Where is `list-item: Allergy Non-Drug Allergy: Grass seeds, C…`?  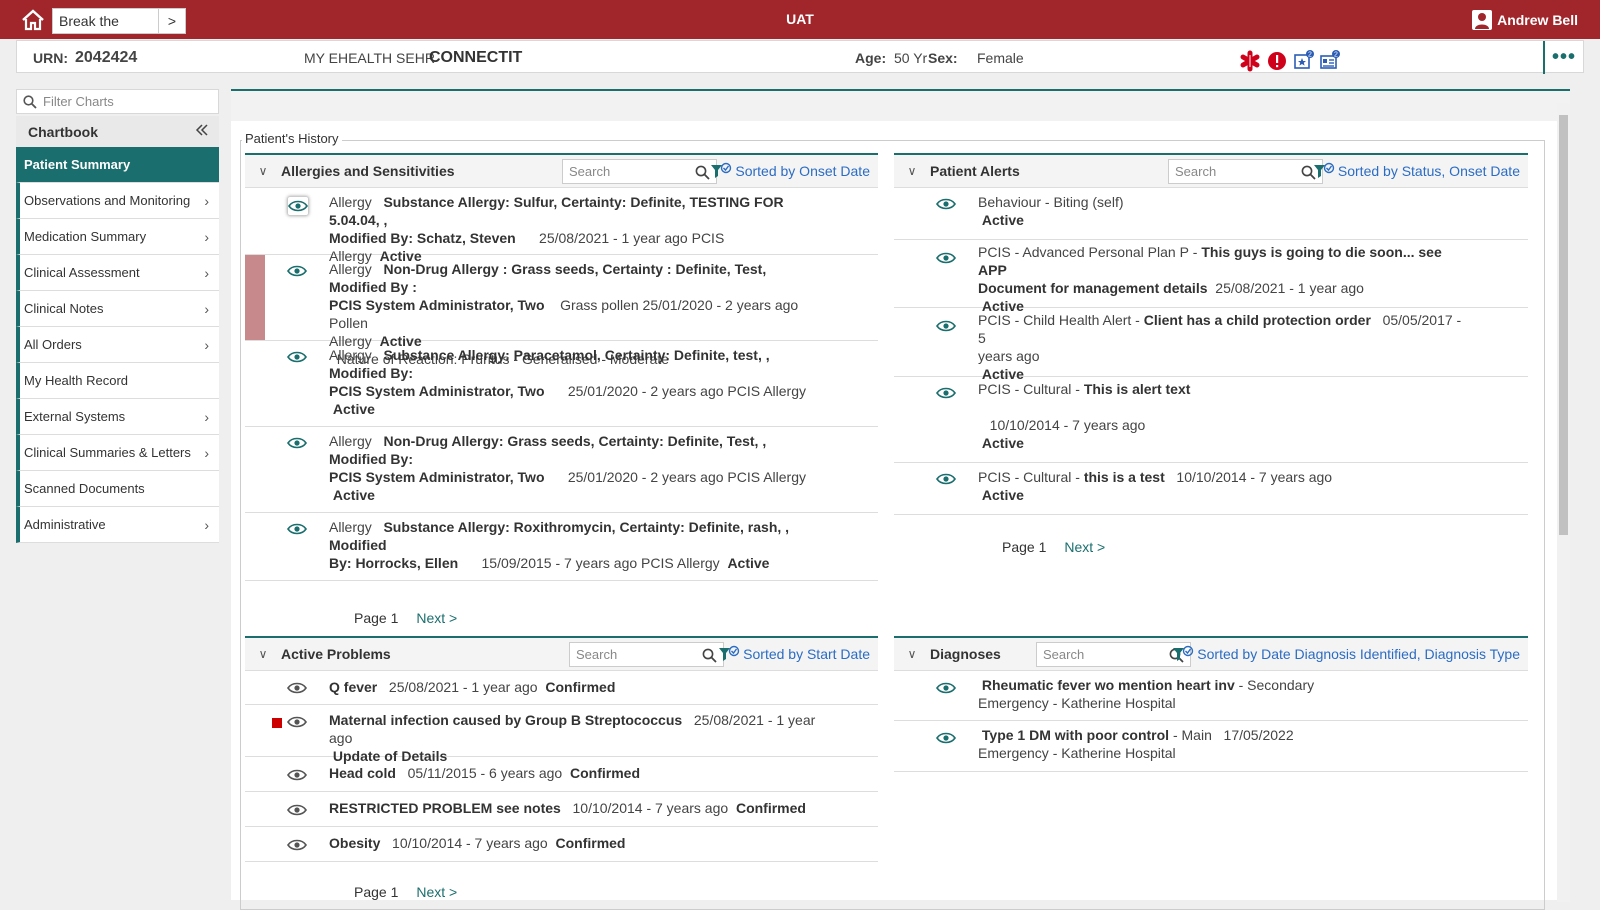
list-item: Allergy Non-Drug Allergy: Grass seeds, C… is located at coordinates (561, 470).